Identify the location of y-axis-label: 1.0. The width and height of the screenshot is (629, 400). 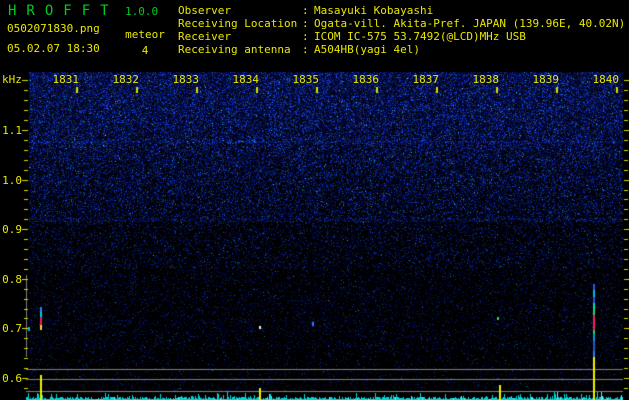
(12, 180).